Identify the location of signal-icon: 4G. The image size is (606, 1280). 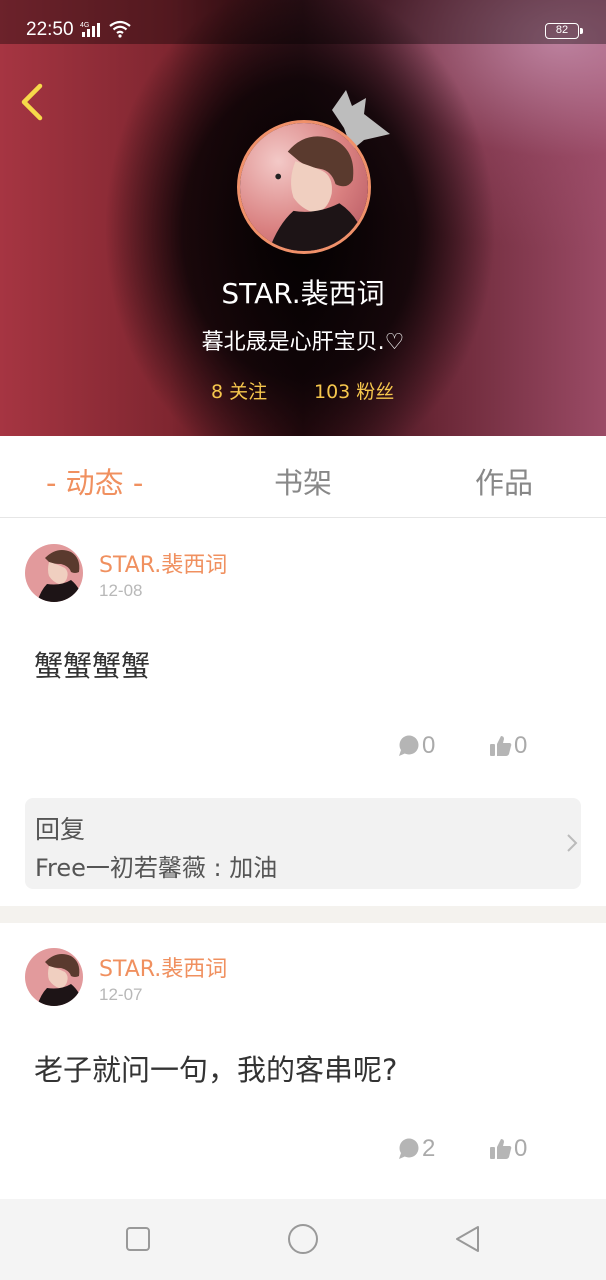
(90, 29).